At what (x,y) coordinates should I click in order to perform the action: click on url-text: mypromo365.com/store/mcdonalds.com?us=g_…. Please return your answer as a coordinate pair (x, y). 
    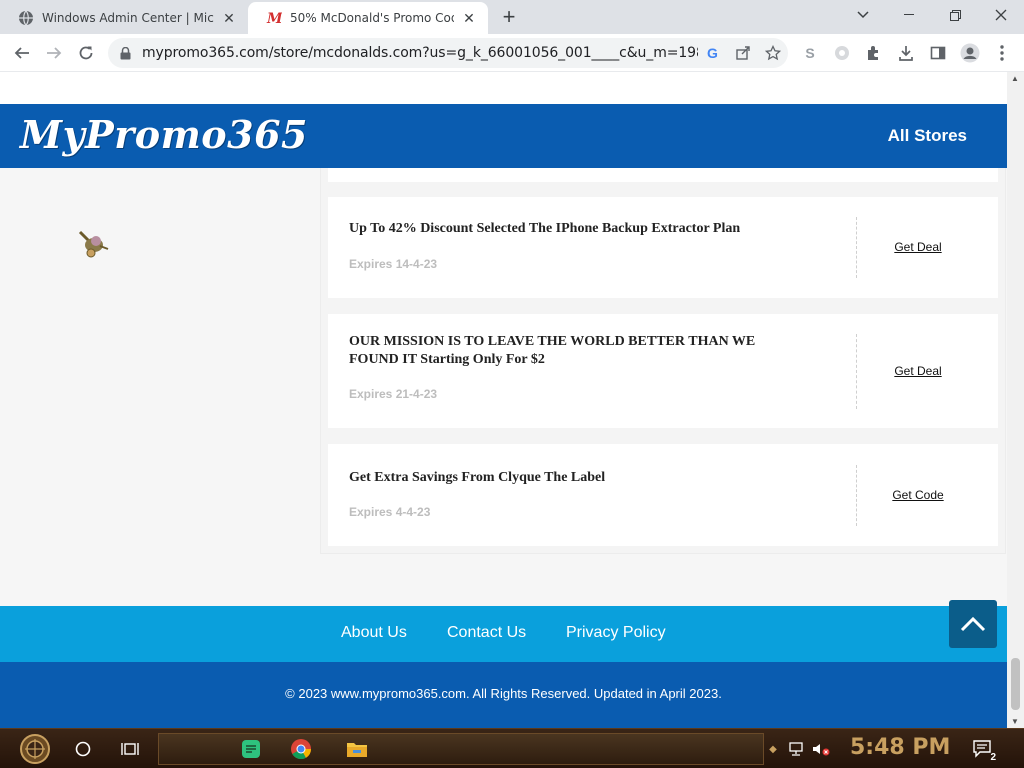
    Looking at the image, I should click on (420, 53).